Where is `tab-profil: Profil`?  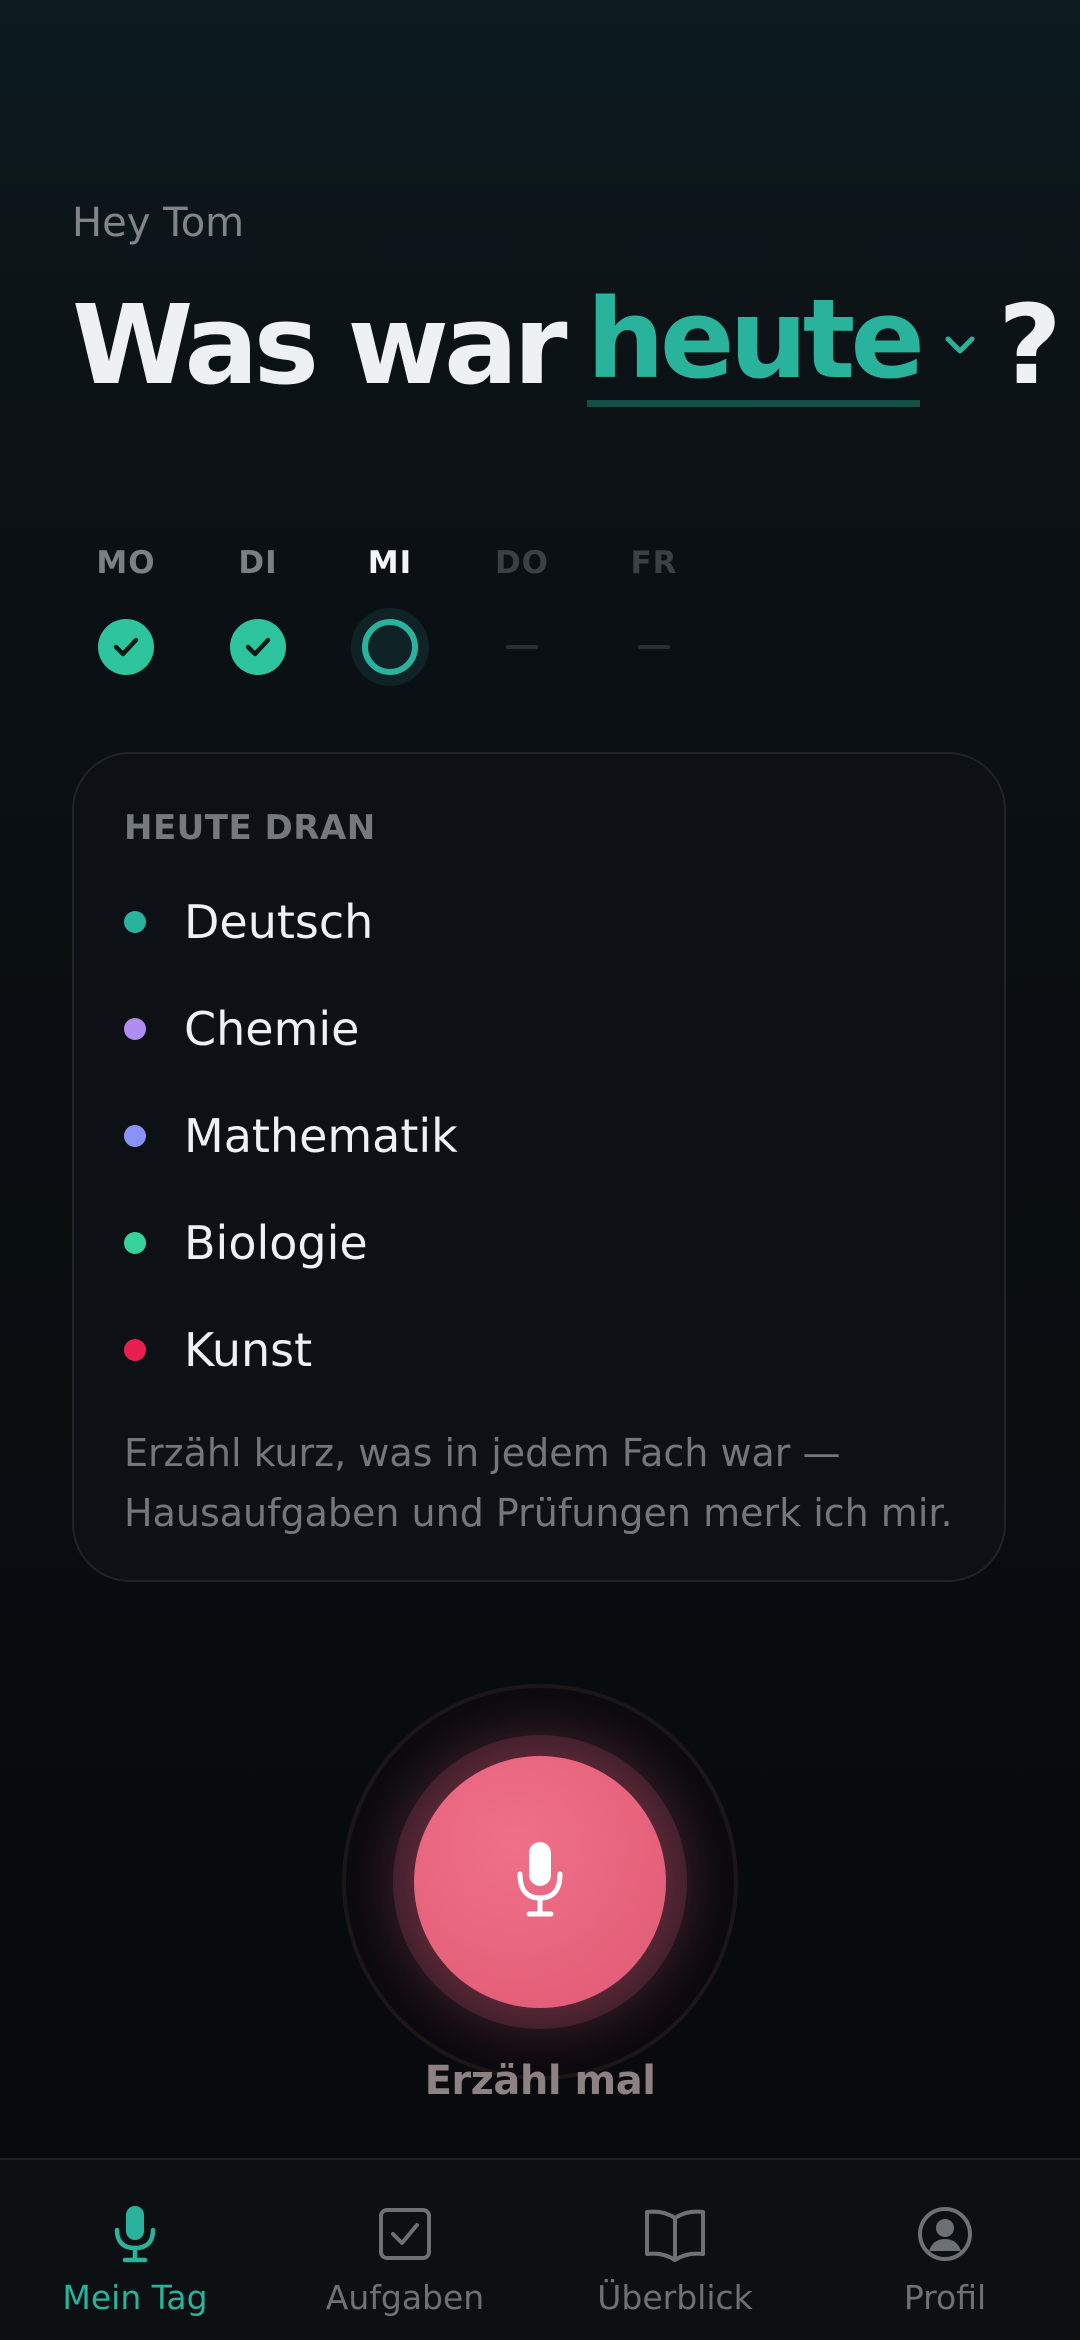
tab-profil: Profil is located at coordinates (945, 2250).